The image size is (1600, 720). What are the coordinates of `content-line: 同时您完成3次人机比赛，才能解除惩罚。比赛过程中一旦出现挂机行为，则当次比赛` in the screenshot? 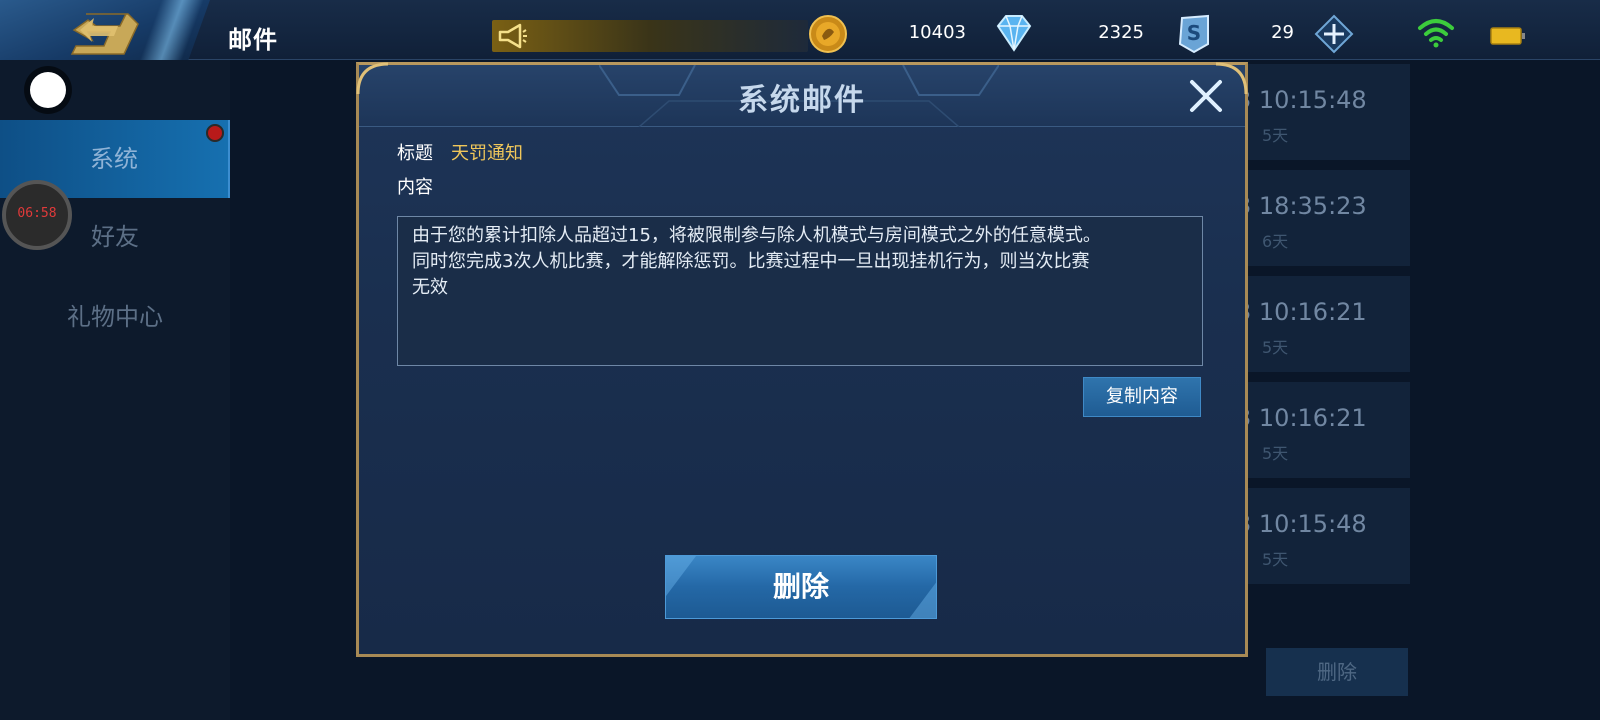 It's located at (751, 261).